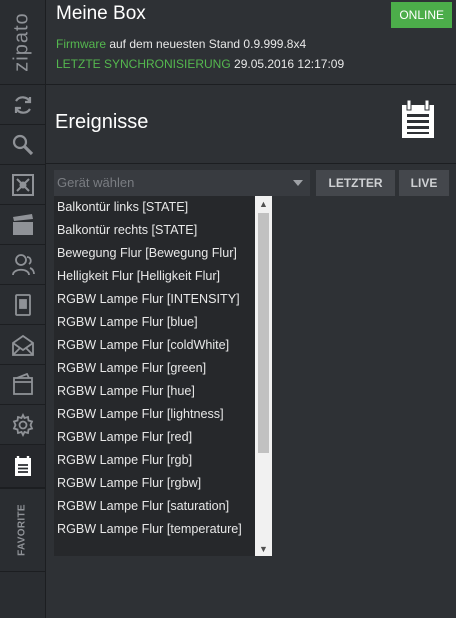 Image resolution: width=456 pixels, height=618 pixels. I want to click on list-item: RGBW Lampe Flur [green], so click(154, 368).